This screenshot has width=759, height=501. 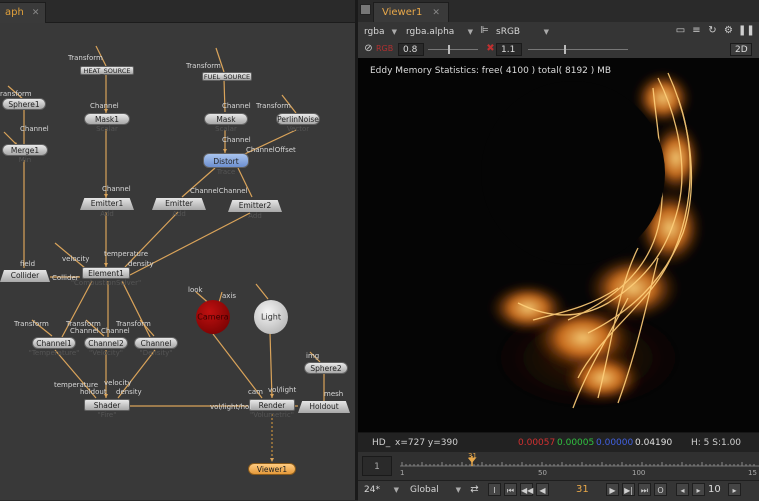 I want to click on gain-field: 1.1, so click(x=509, y=49).